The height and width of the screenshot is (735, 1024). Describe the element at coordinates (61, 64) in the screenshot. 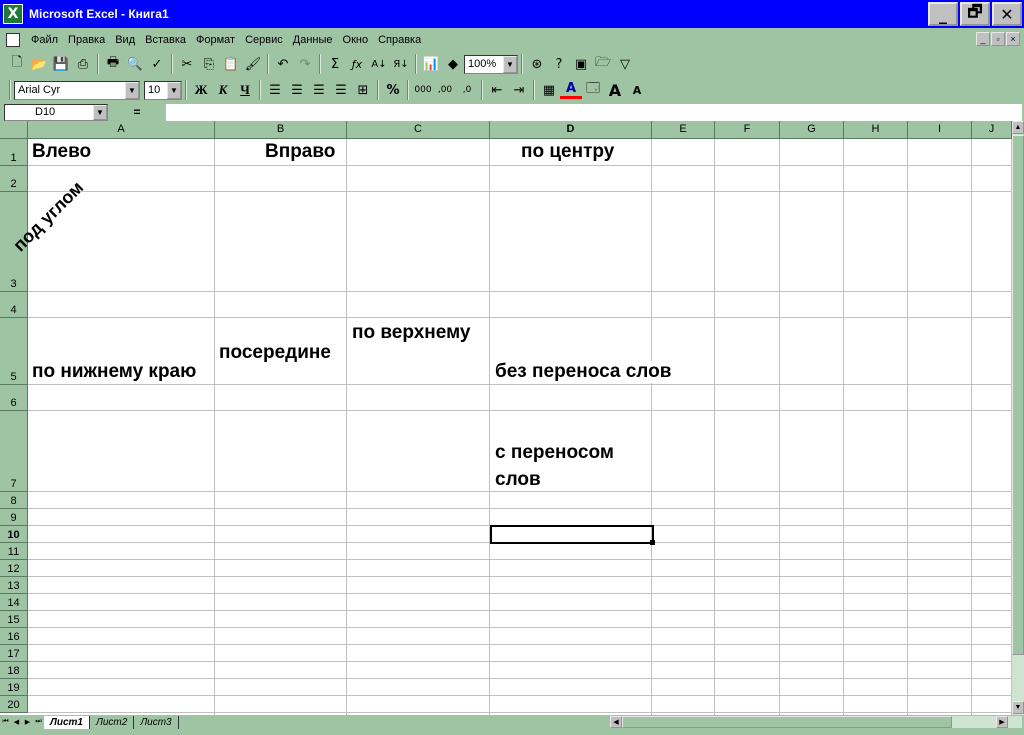

I see `save-icon: 💾` at that location.